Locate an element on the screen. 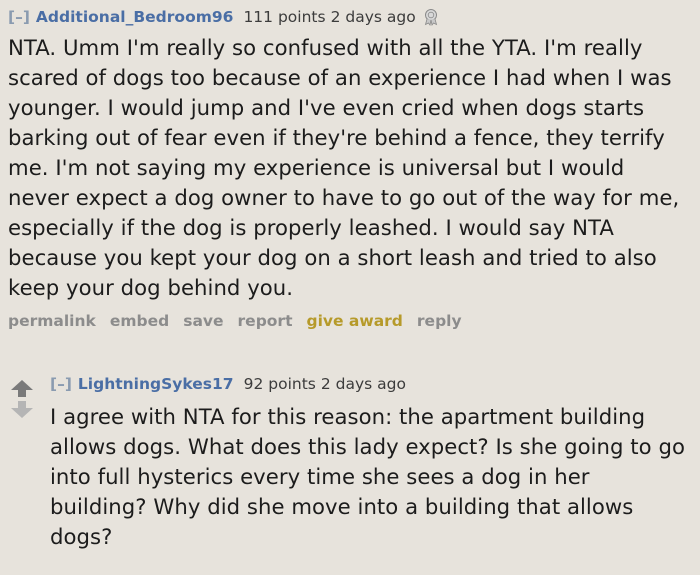 This screenshot has width=700, height=575. permalink-button: permalink is located at coordinates (52, 321).